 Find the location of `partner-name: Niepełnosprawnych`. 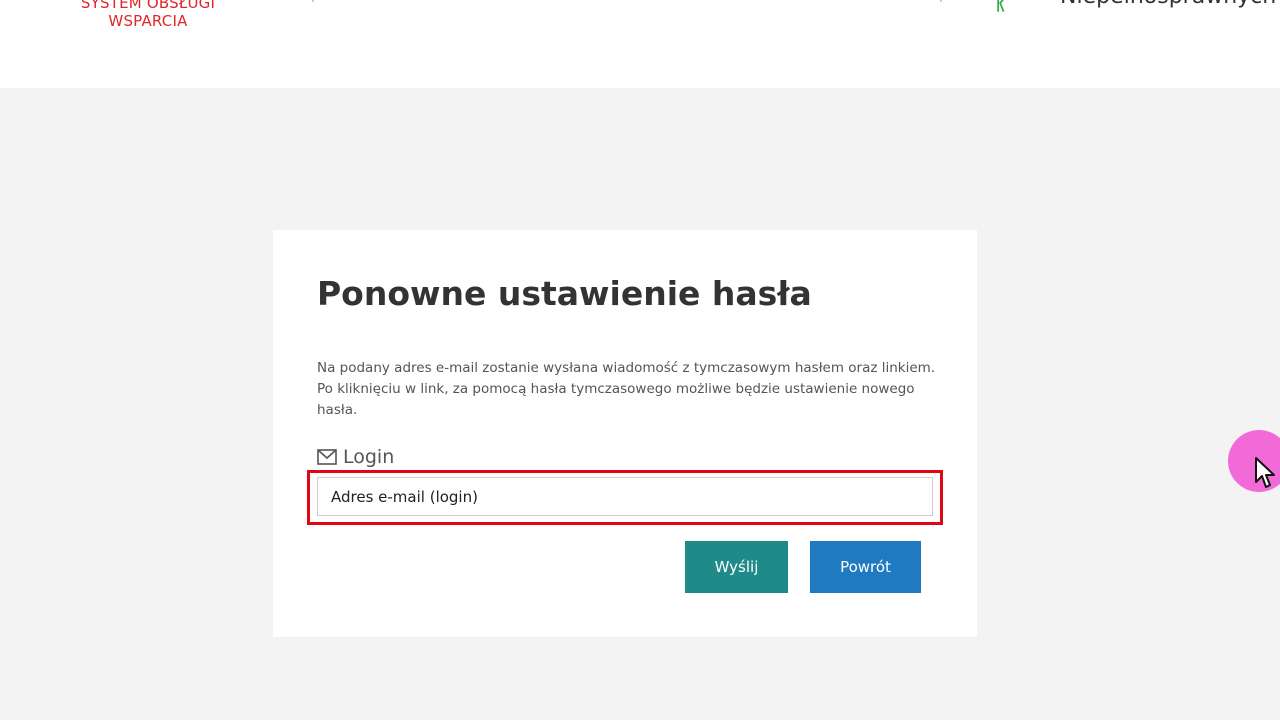

partner-name: Niepełnosprawnych is located at coordinates (1168, 4).